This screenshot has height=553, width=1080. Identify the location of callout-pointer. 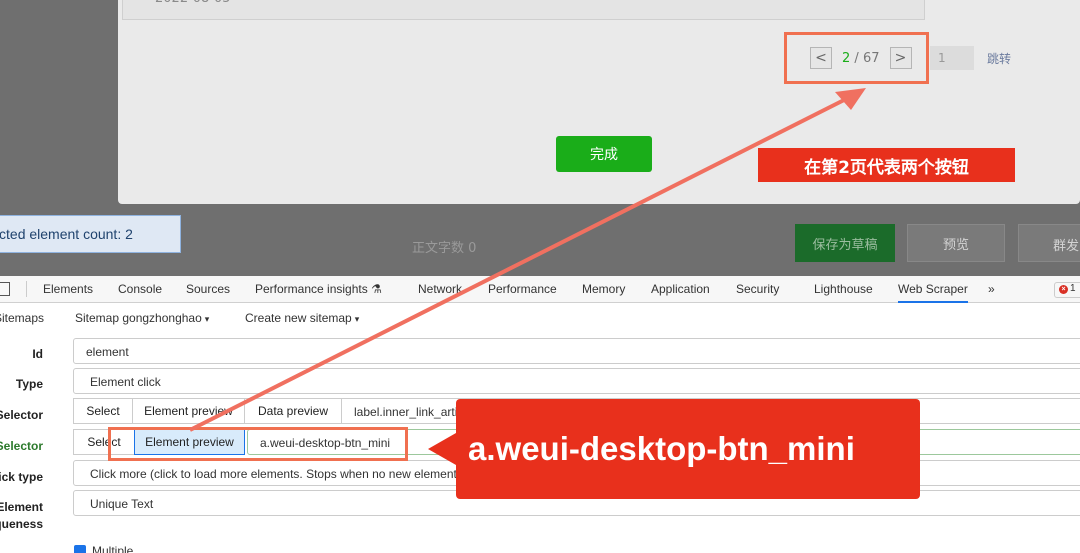
(442, 449).